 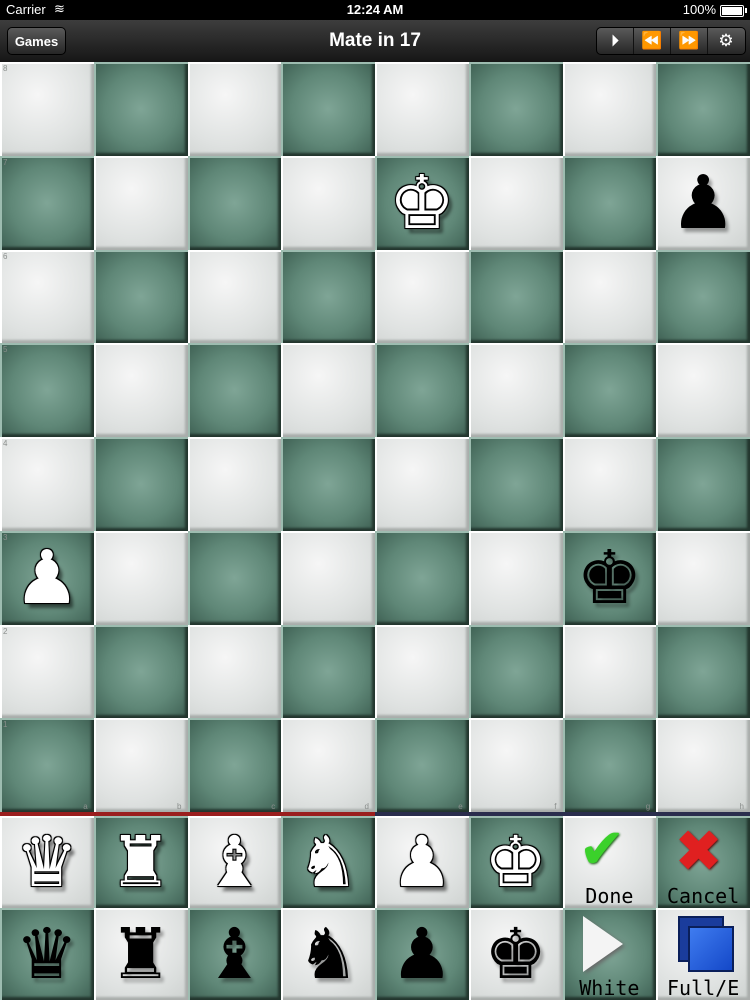 I want to click on square-a3: 3 ♟, so click(x=47, y=577).